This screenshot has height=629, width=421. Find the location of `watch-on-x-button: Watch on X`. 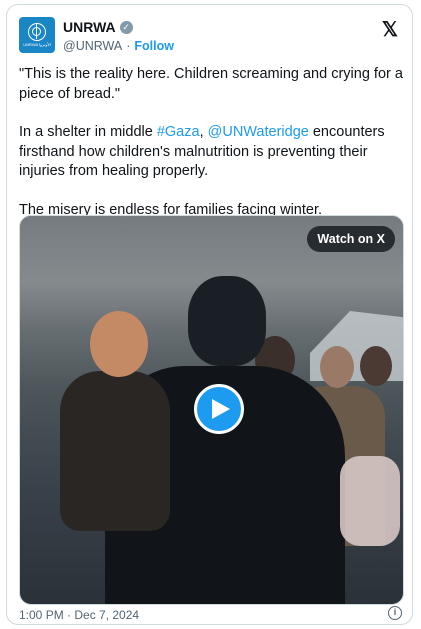

watch-on-x-button: Watch on X is located at coordinates (351, 239).